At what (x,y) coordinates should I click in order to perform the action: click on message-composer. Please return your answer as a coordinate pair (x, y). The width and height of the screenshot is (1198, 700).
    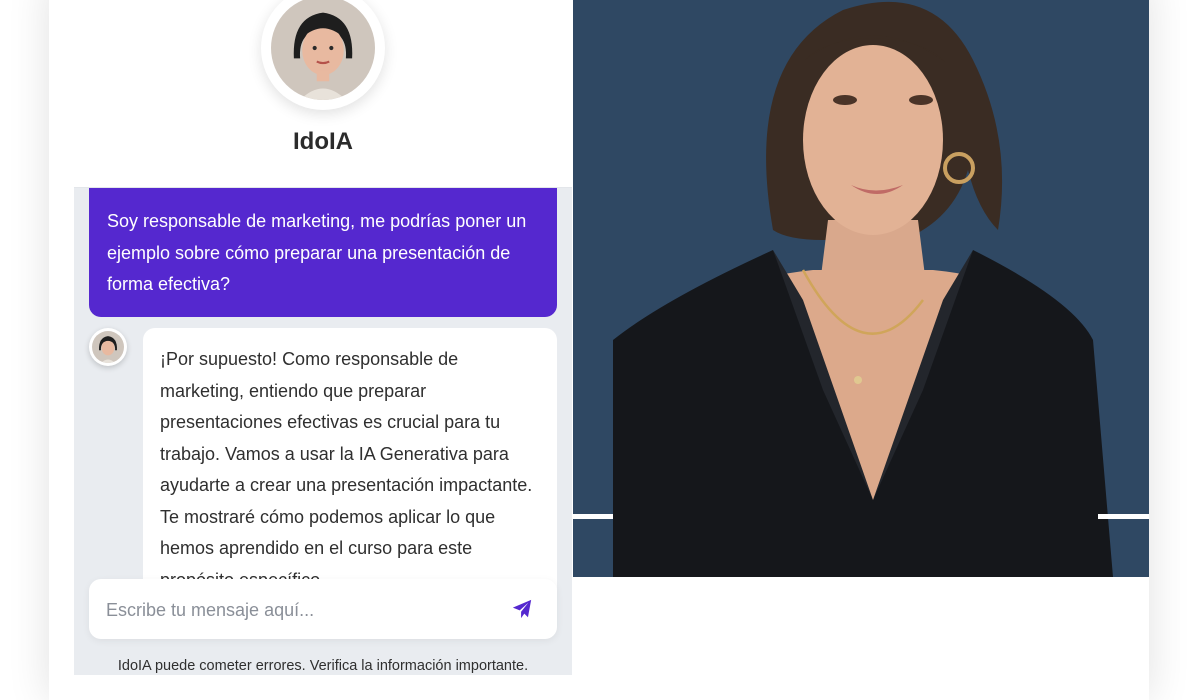
    Looking at the image, I should click on (323, 610).